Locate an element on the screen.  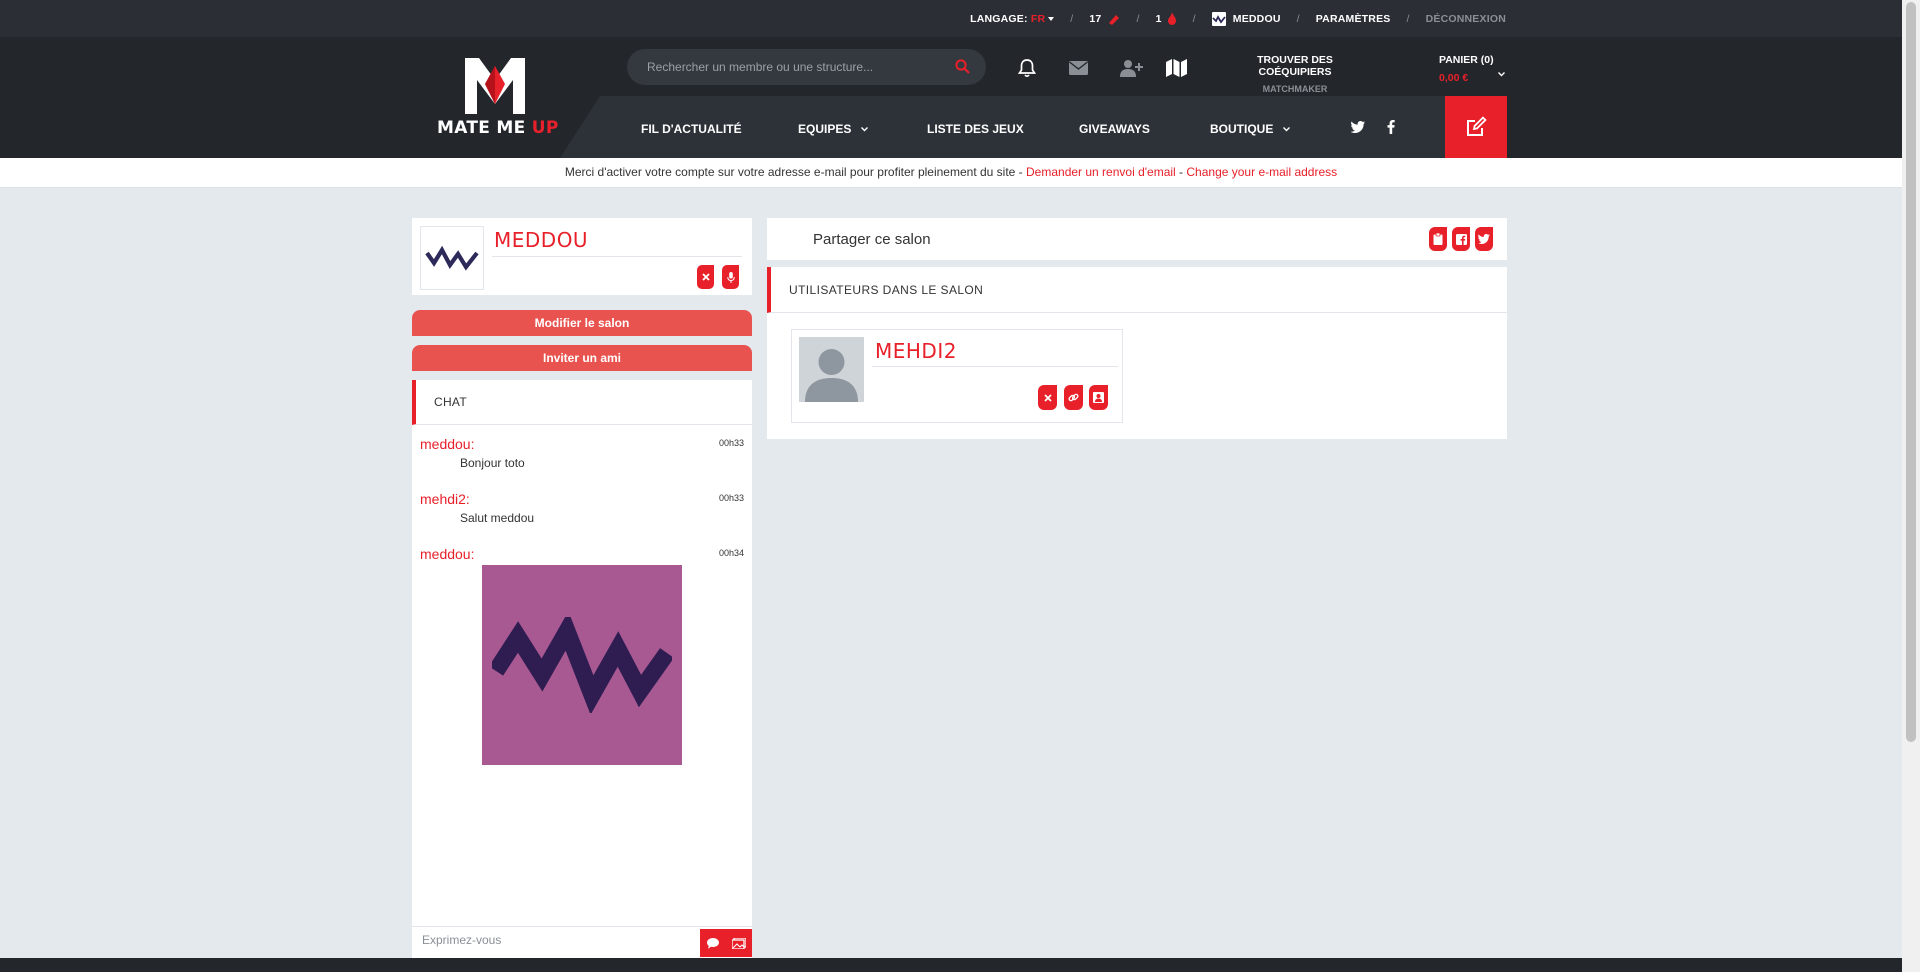
nav-shop: BOUTIQUE is located at coordinates (1250, 129).